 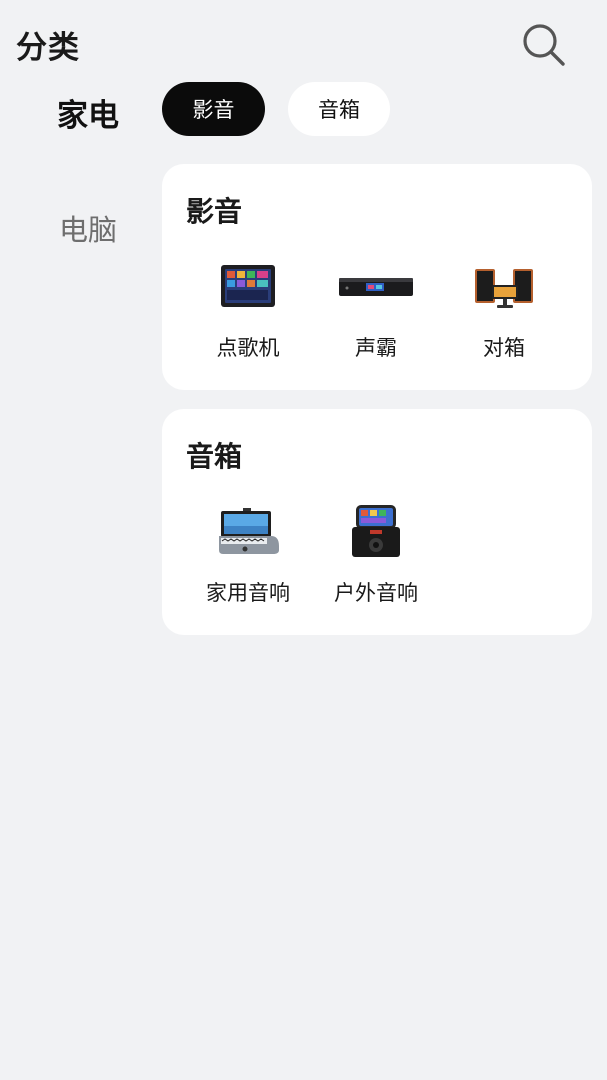 I want to click on soundbar-icon, so click(x=376, y=287).